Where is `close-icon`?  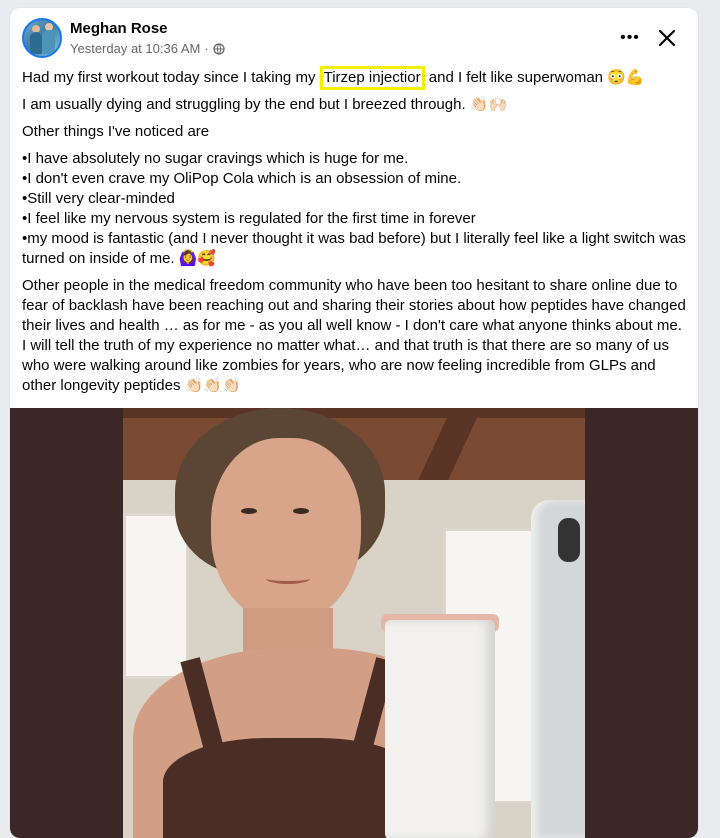 close-icon is located at coordinates (667, 38).